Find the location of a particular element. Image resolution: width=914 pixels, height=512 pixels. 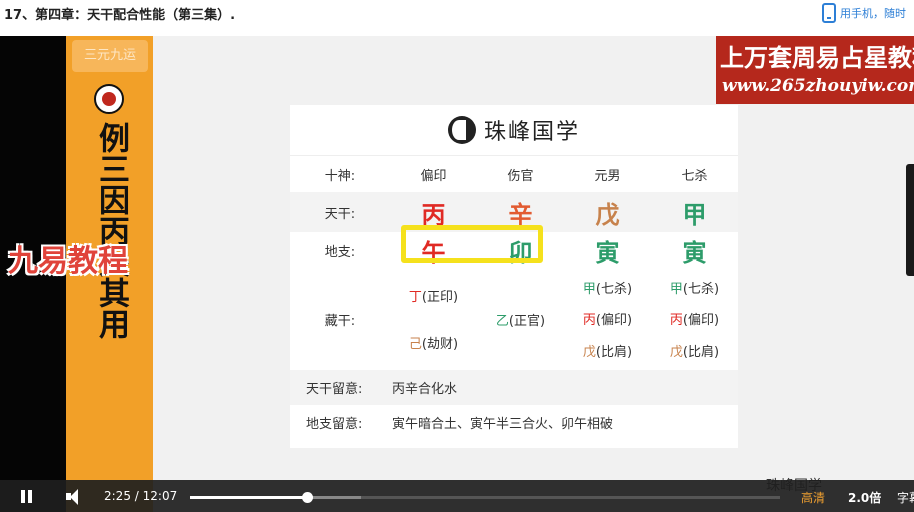

player-controls: 2:25 / 12:07 高清 2.0倍 字幕 is located at coordinates (457, 496).